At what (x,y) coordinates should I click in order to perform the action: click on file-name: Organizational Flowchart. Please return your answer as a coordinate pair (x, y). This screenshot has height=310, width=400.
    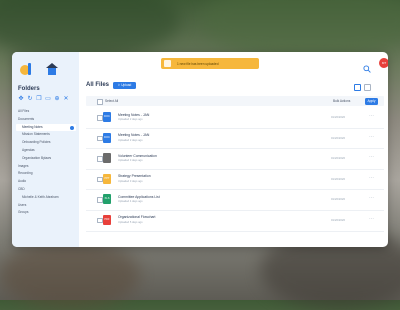
    Looking at the image, I should click on (137, 217).